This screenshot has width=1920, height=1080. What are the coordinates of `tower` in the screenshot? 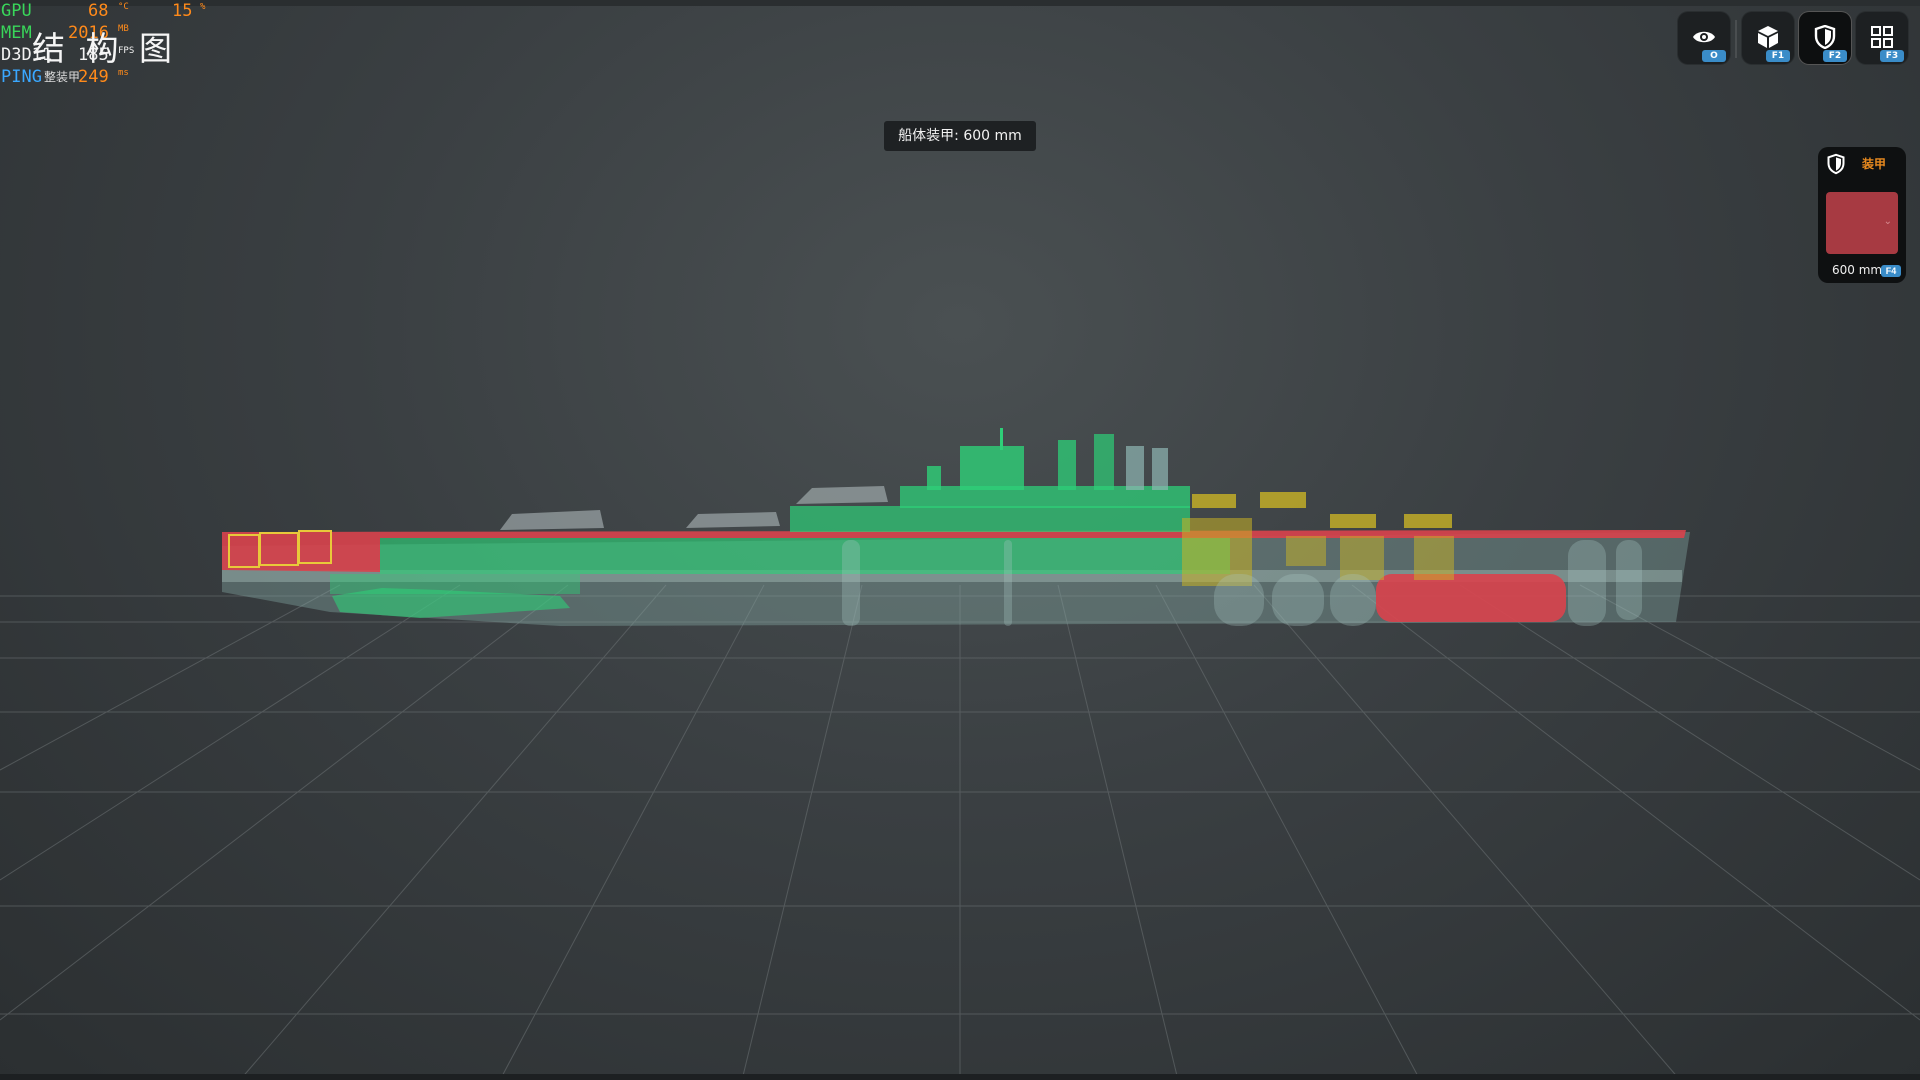 It's located at (934, 478).